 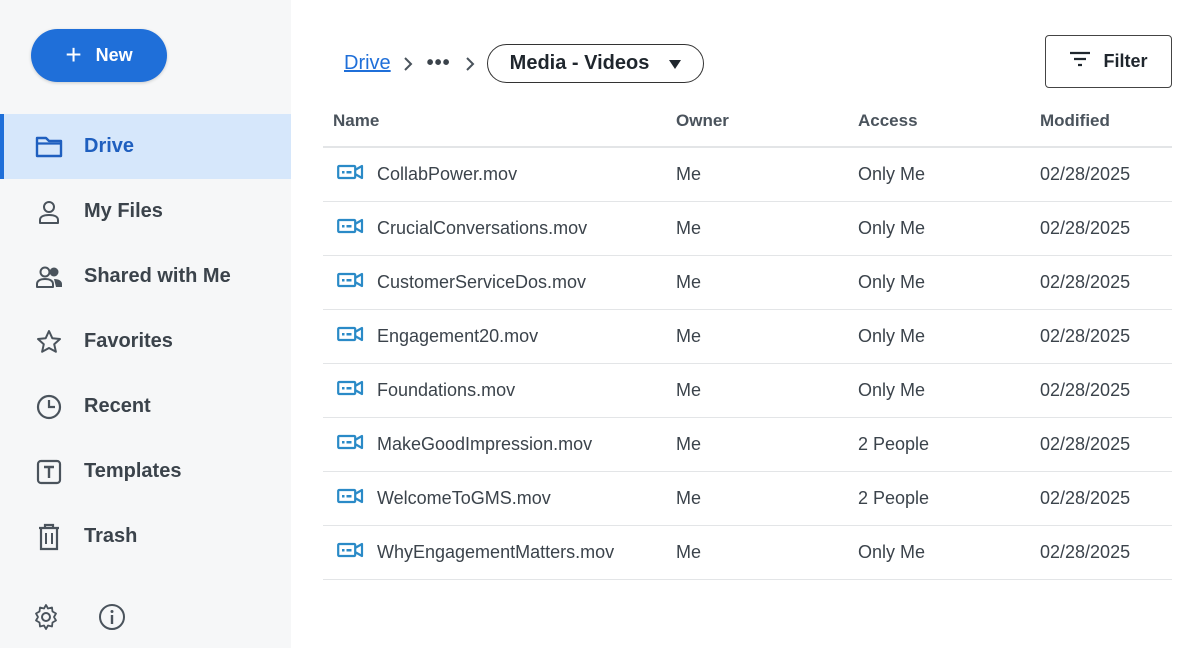 I want to click on table-row: CollabPower.mov Me Only Me 02/28/2025, so click(x=747, y=174).